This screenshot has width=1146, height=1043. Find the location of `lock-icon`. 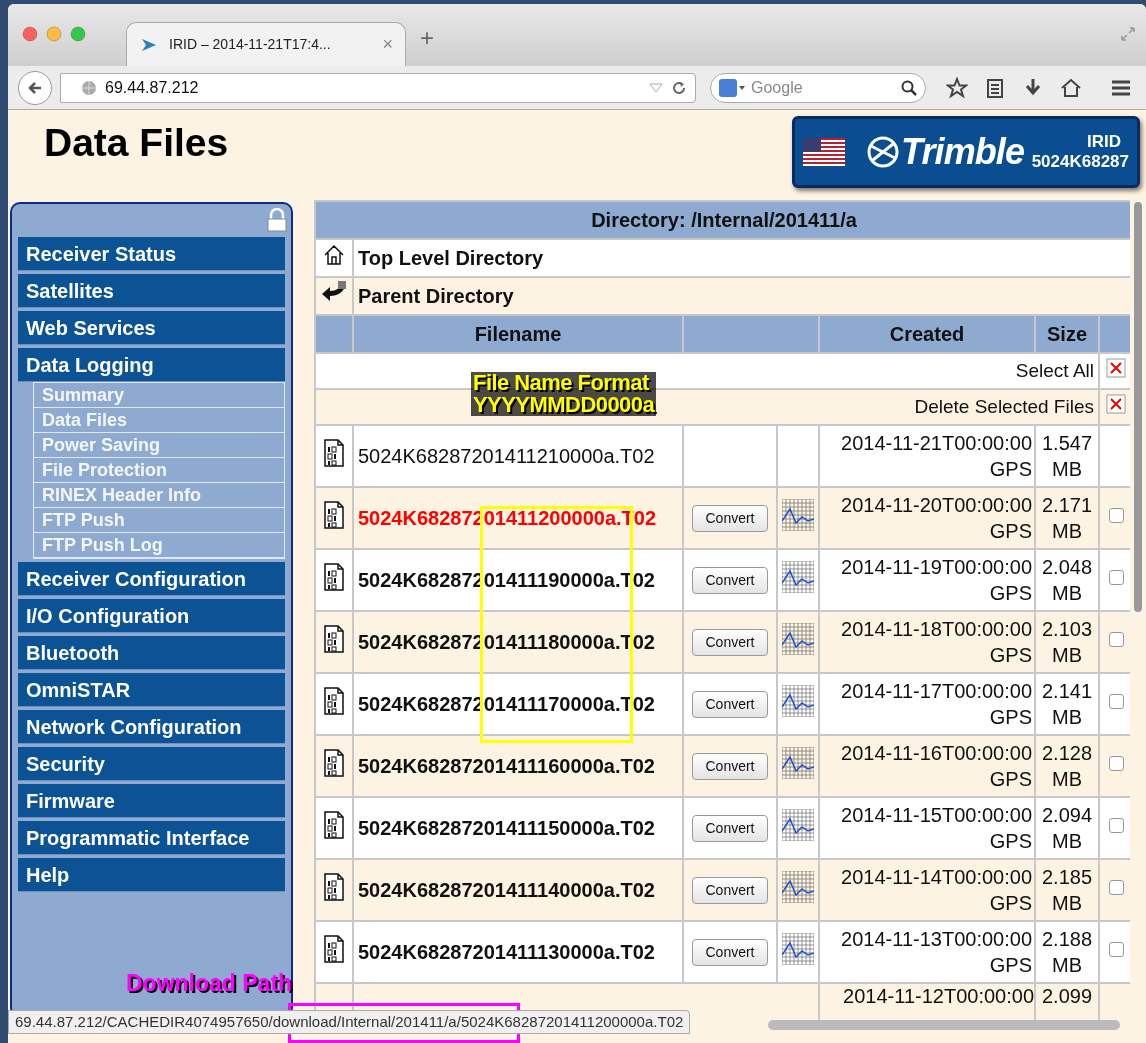

lock-icon is located at coordinates (277, 220).